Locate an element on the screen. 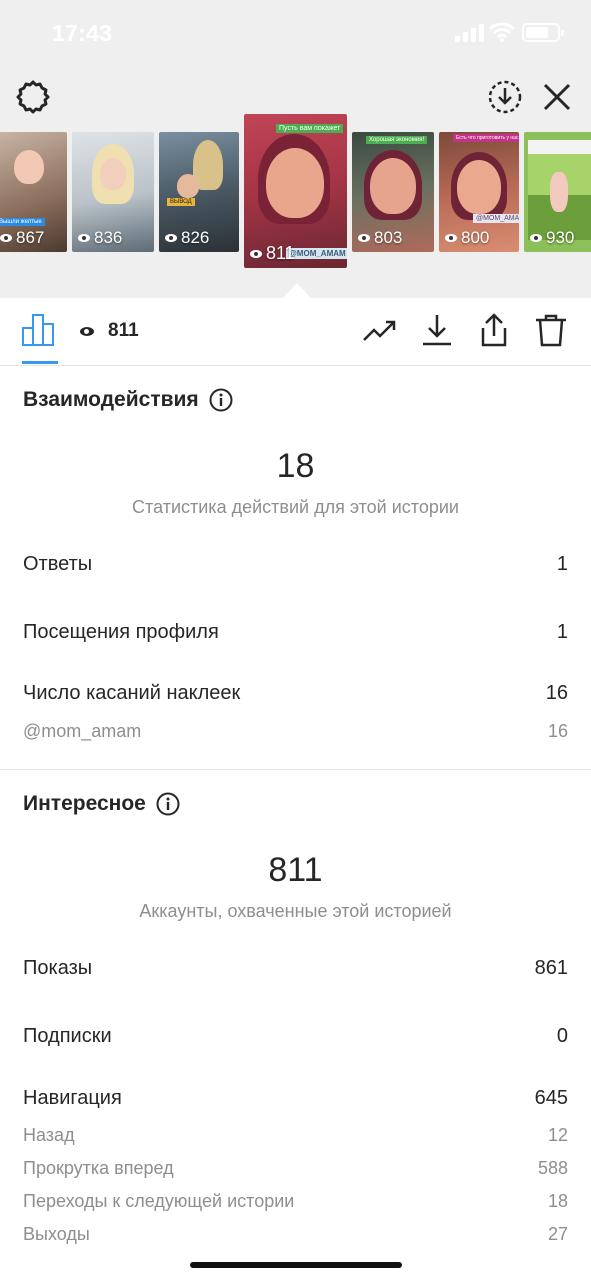 Image resolution: width=591 pixels, height=1280 pixels. stat-label: @mom_amam is located at coordinates (82, 731).